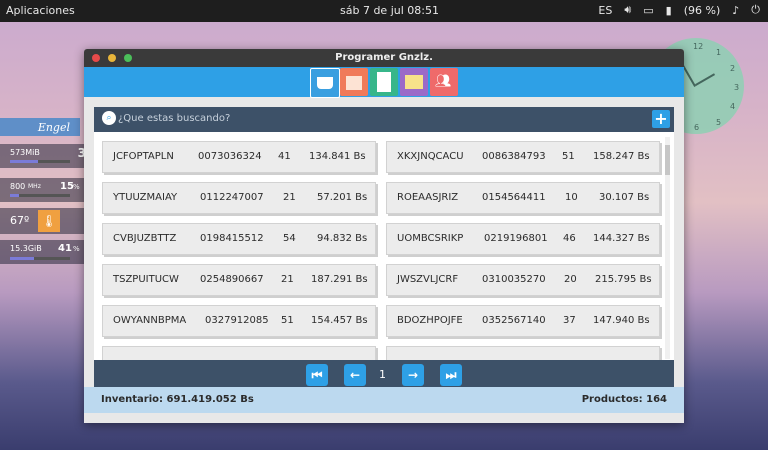 The width and height of the screenshot is (768, 450). I want to click on scrollbar, so click(667, 248).